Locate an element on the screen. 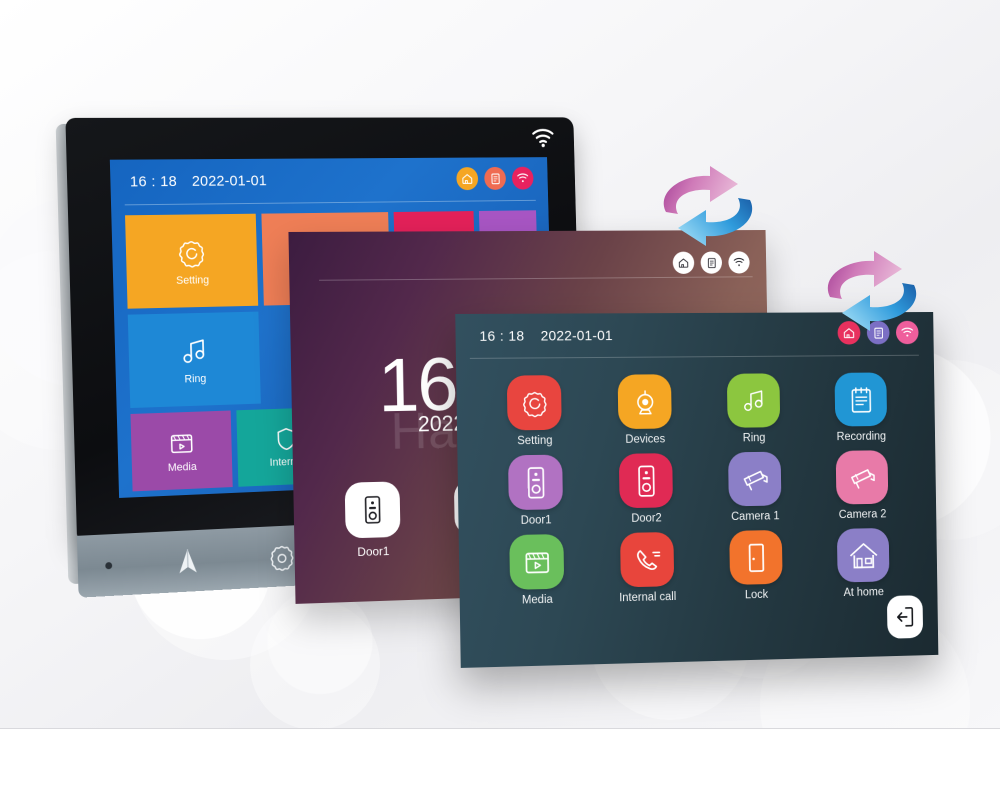 The width and height of the screenshot is (1000, 800). note-icon is located at coordinates (861, 399).